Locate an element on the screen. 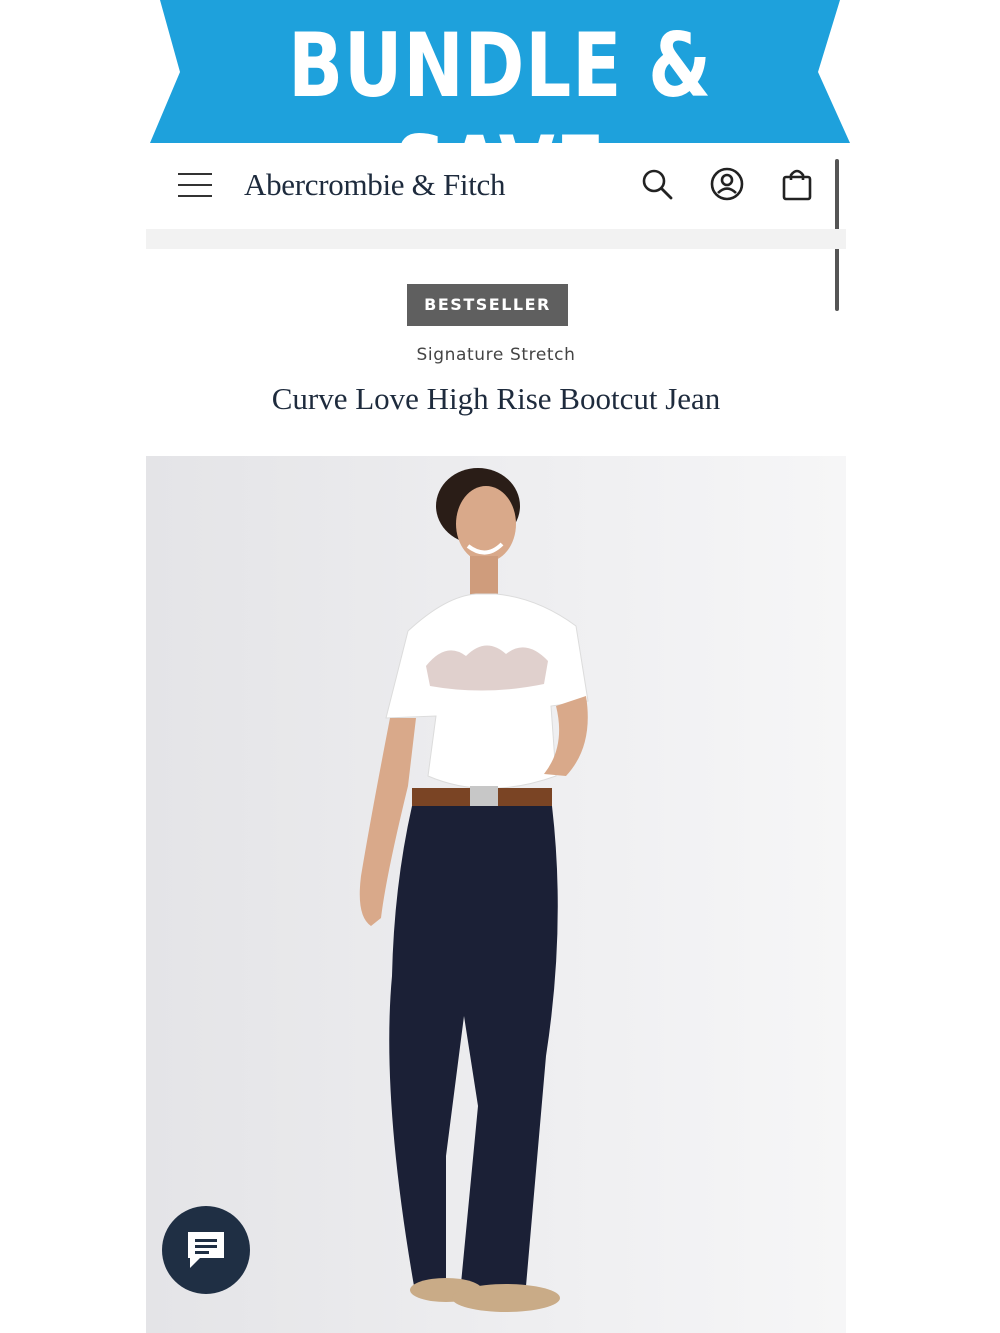 The height and width of the screenshot is (1333, 1000). product-title: Curve Love High Rise Bootcut Jean is located at coordinates (496, 398).